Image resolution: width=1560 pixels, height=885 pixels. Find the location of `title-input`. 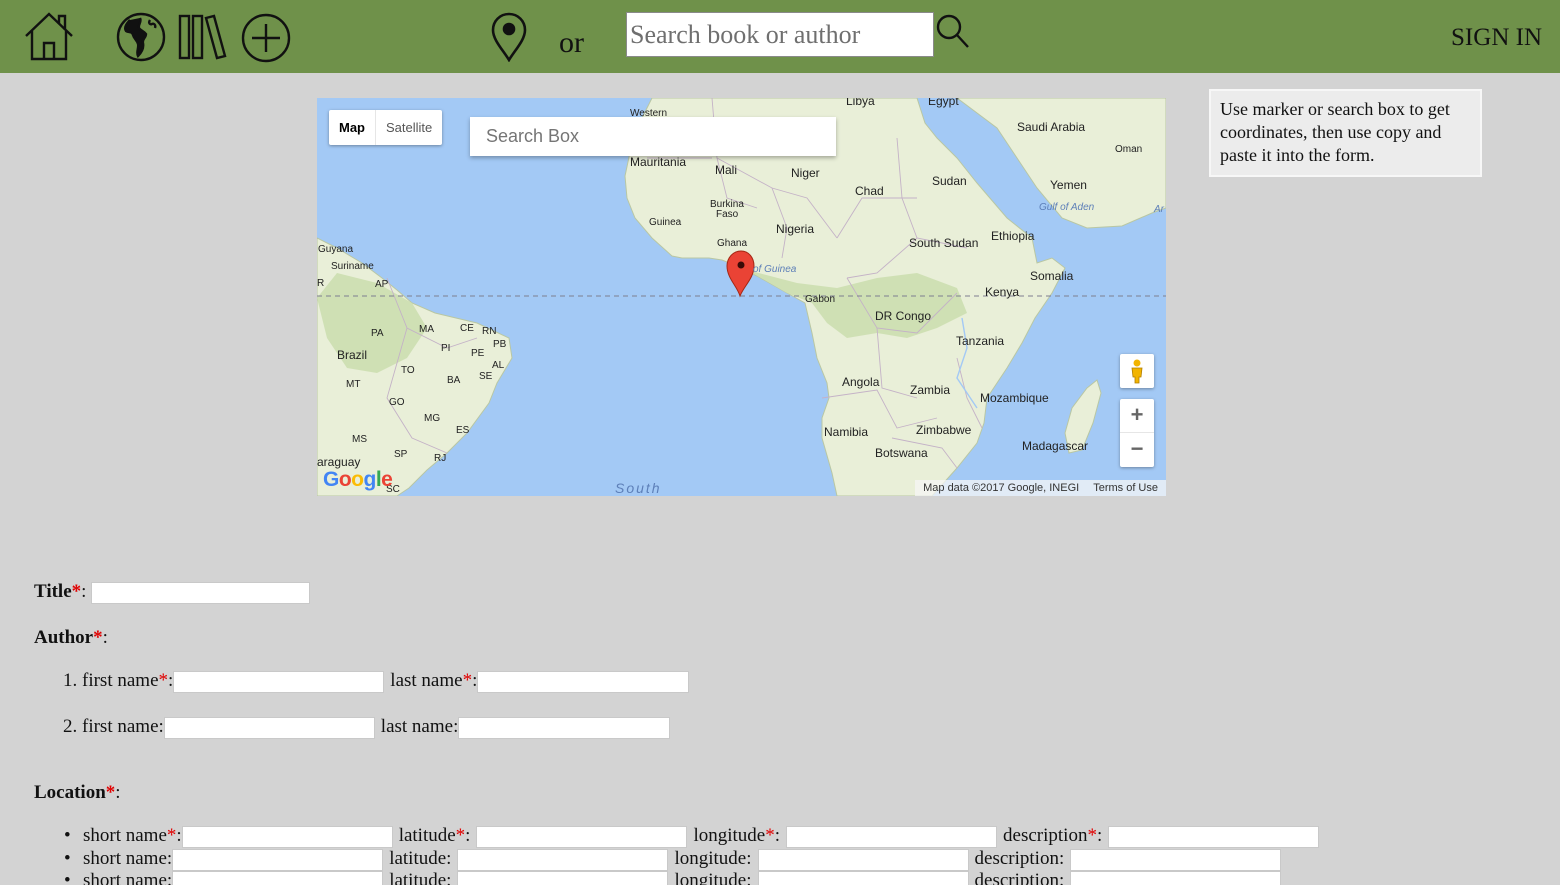

title-input is located at coordinates (201, 592).